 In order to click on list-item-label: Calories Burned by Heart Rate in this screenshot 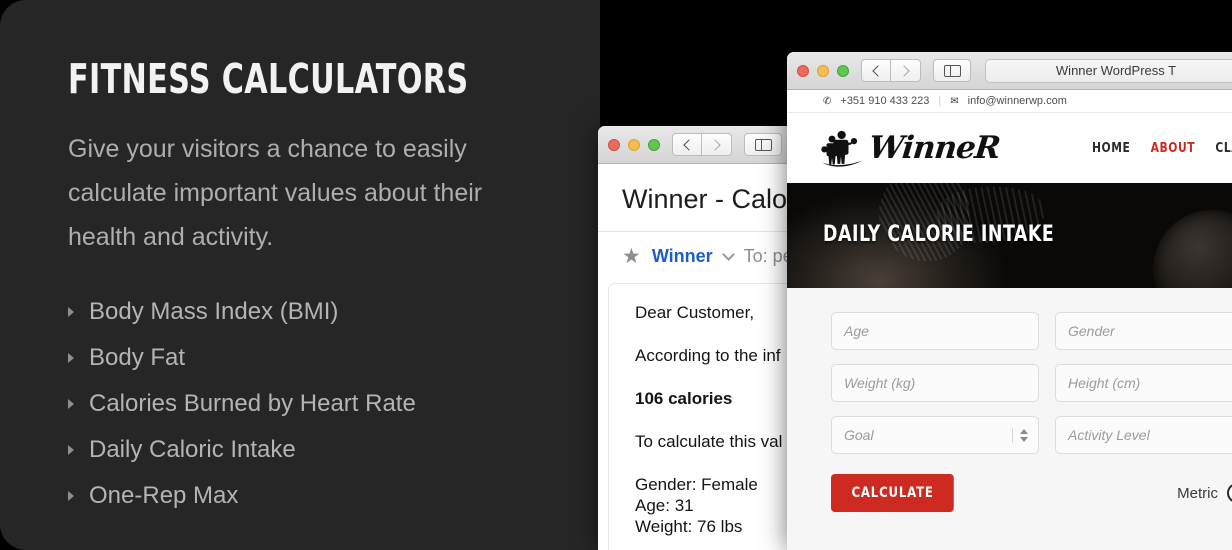, I will do `click(252, 404)`.